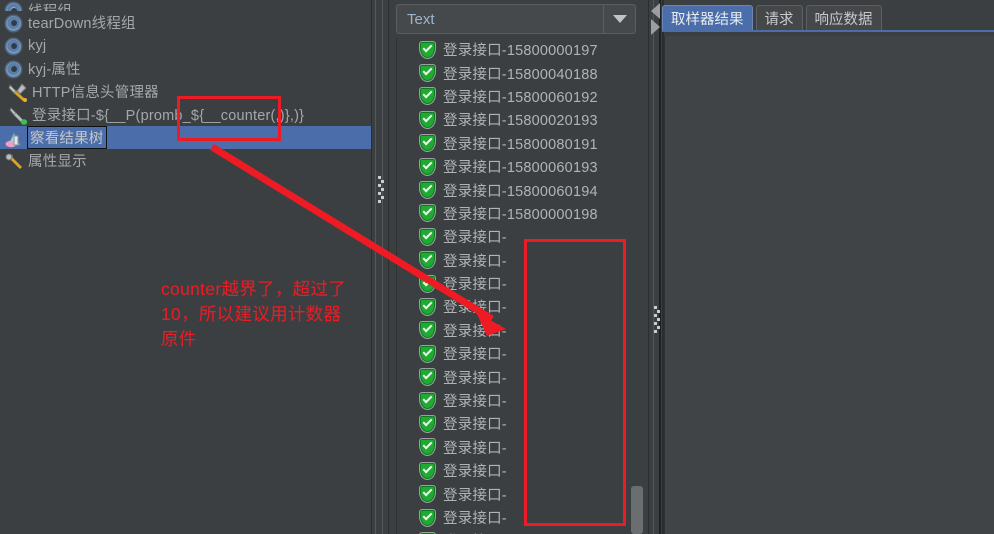  I want to click on result-row: 登录接口-15800000197, so click(519, 49).